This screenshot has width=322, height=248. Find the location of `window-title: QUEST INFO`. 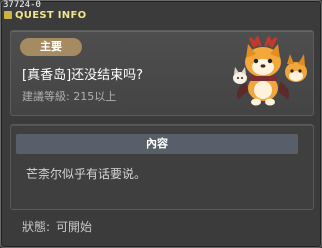

window-title: QUEST INFO is located at coordinates (45, 16).